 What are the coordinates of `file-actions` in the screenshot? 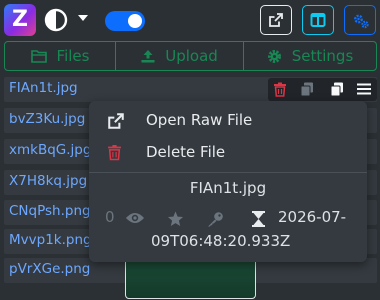 It's located at (322, 89).